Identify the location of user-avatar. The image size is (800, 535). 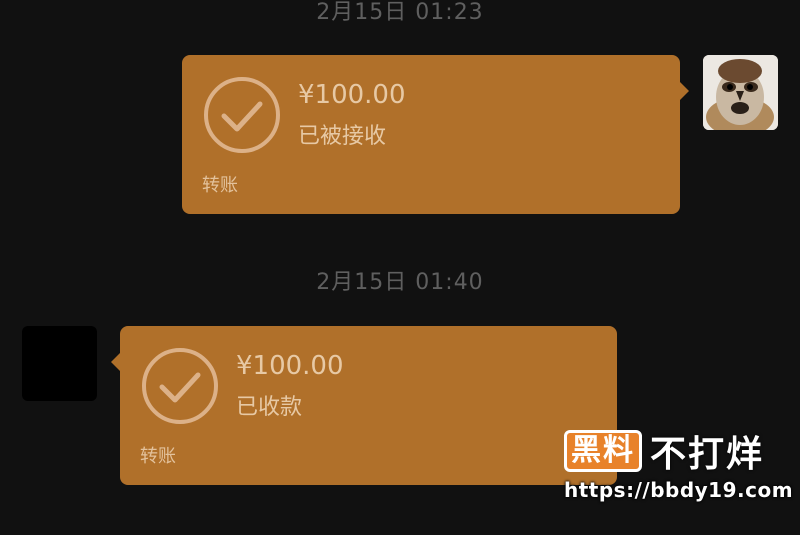
(740, 92).